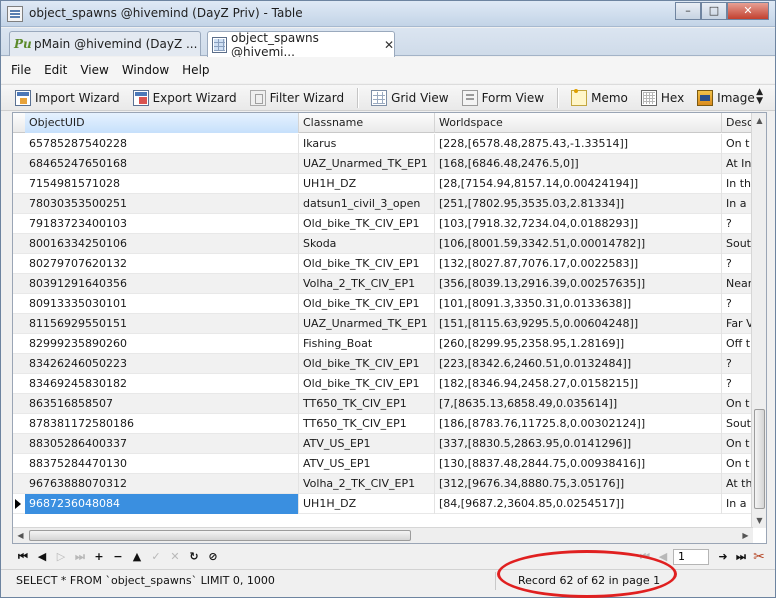 This screenshot has height=598, width=776. I want to click on table-cell: [356,[8039.13,2916.39,0.00257635]], so click(578, 284).